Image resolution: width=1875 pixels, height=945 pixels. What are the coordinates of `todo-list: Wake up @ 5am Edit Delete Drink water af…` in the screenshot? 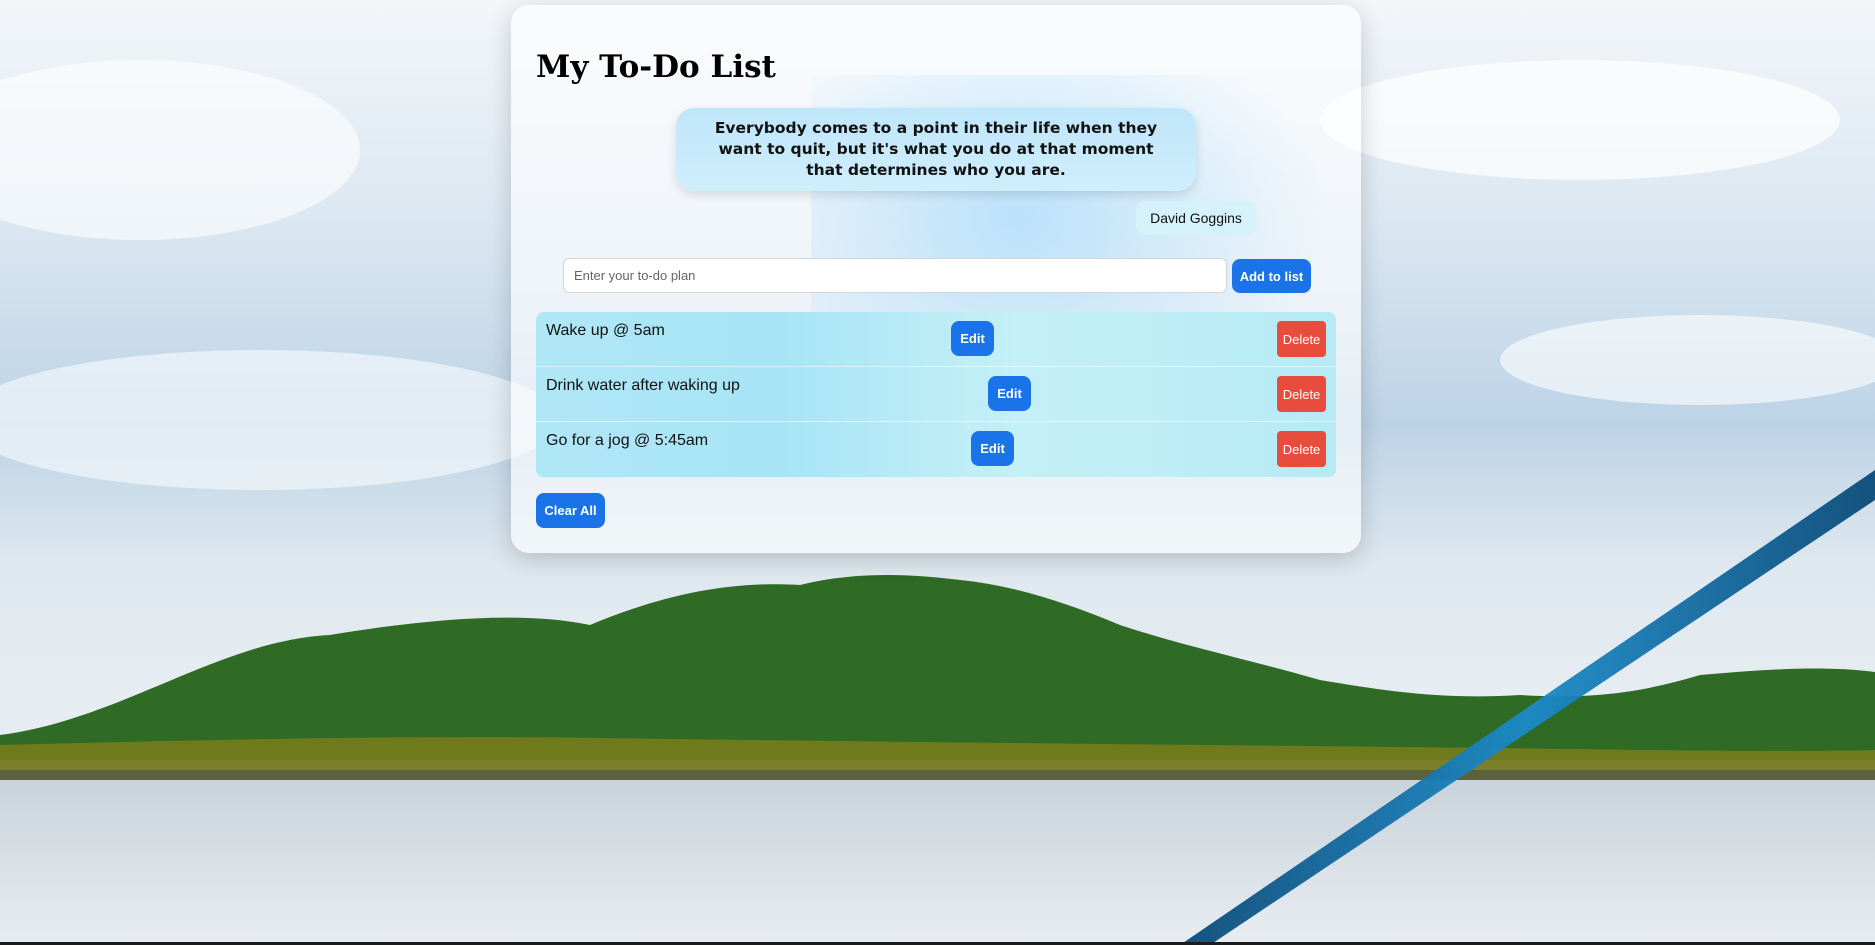 It's located at (936, 395).